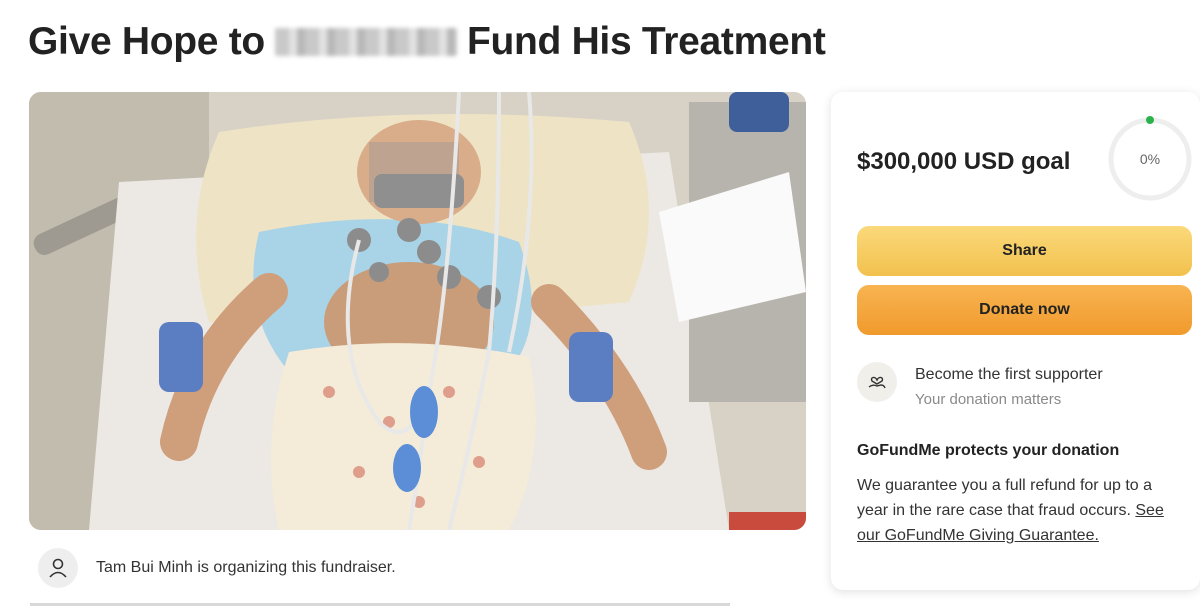 This screenshot has height=607, width=1200. I want to click on title-after: Fund His Treatment, so click(646, 41).